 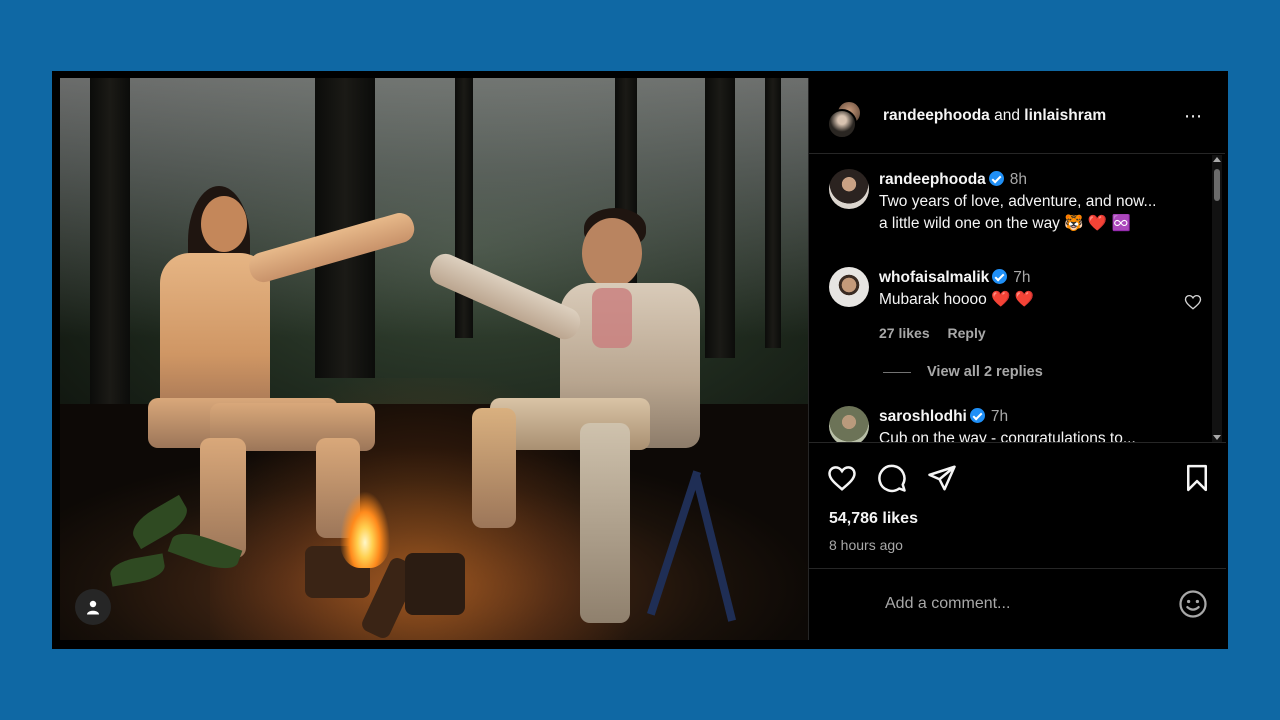 What do you see at coordinates (866, 545) in the screenshot?
I see `post-timestamp: 8 hours ago` at bounding box center [866, 545].